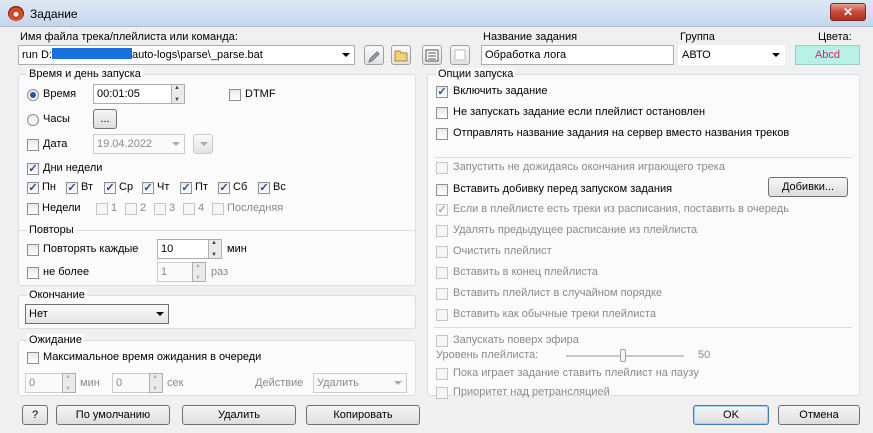  I want to click on option-checkbox-1: ✓, so click(442, 92).